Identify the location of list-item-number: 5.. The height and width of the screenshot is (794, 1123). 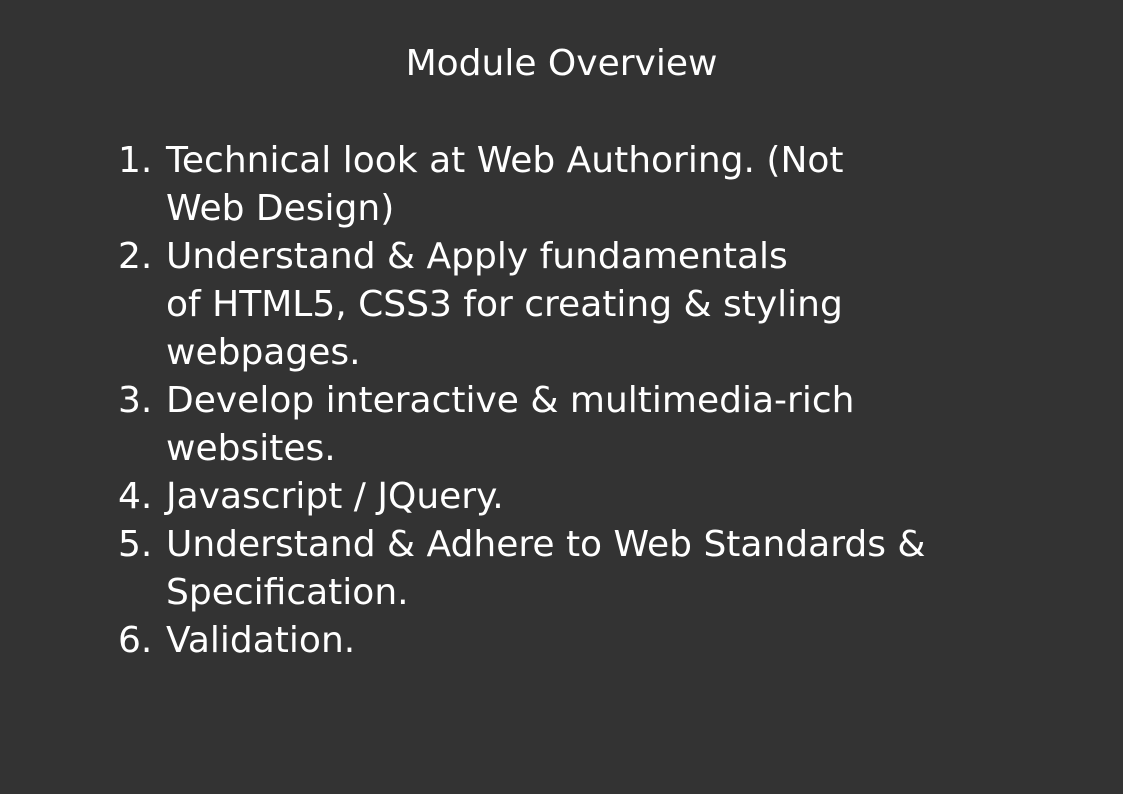
(135, 544).